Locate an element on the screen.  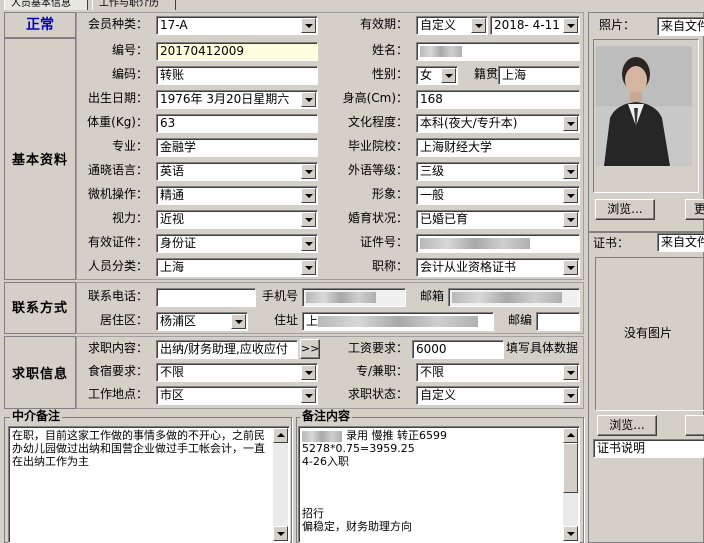
lodging-select: 不限 is located at coordinates (237, 372).